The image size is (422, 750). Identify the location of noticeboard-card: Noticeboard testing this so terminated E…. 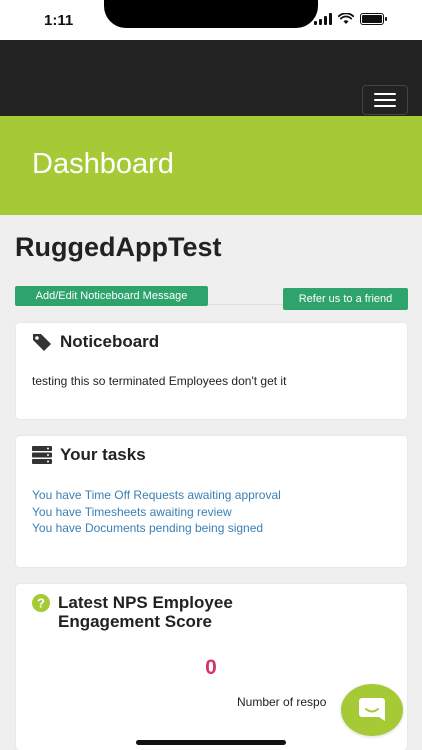
(211, 371).